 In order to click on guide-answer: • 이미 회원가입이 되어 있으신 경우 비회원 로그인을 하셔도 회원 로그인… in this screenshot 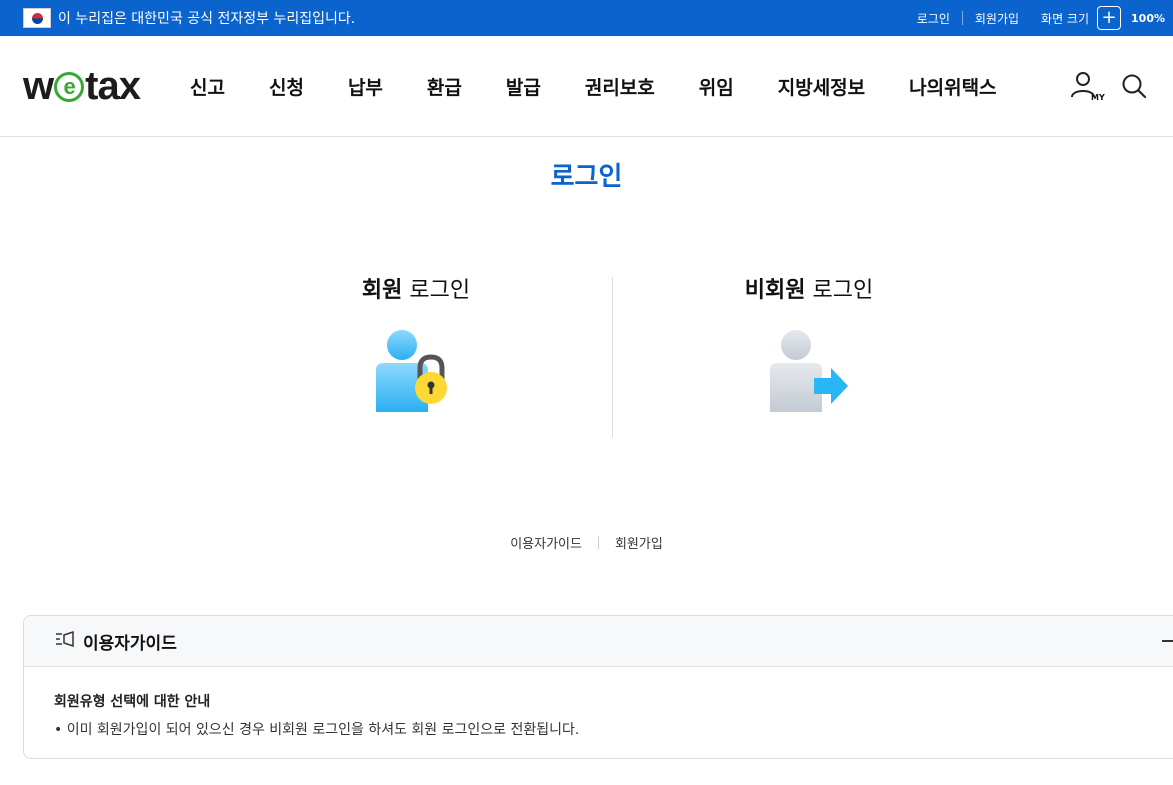, I will do `click(317, 730)`.